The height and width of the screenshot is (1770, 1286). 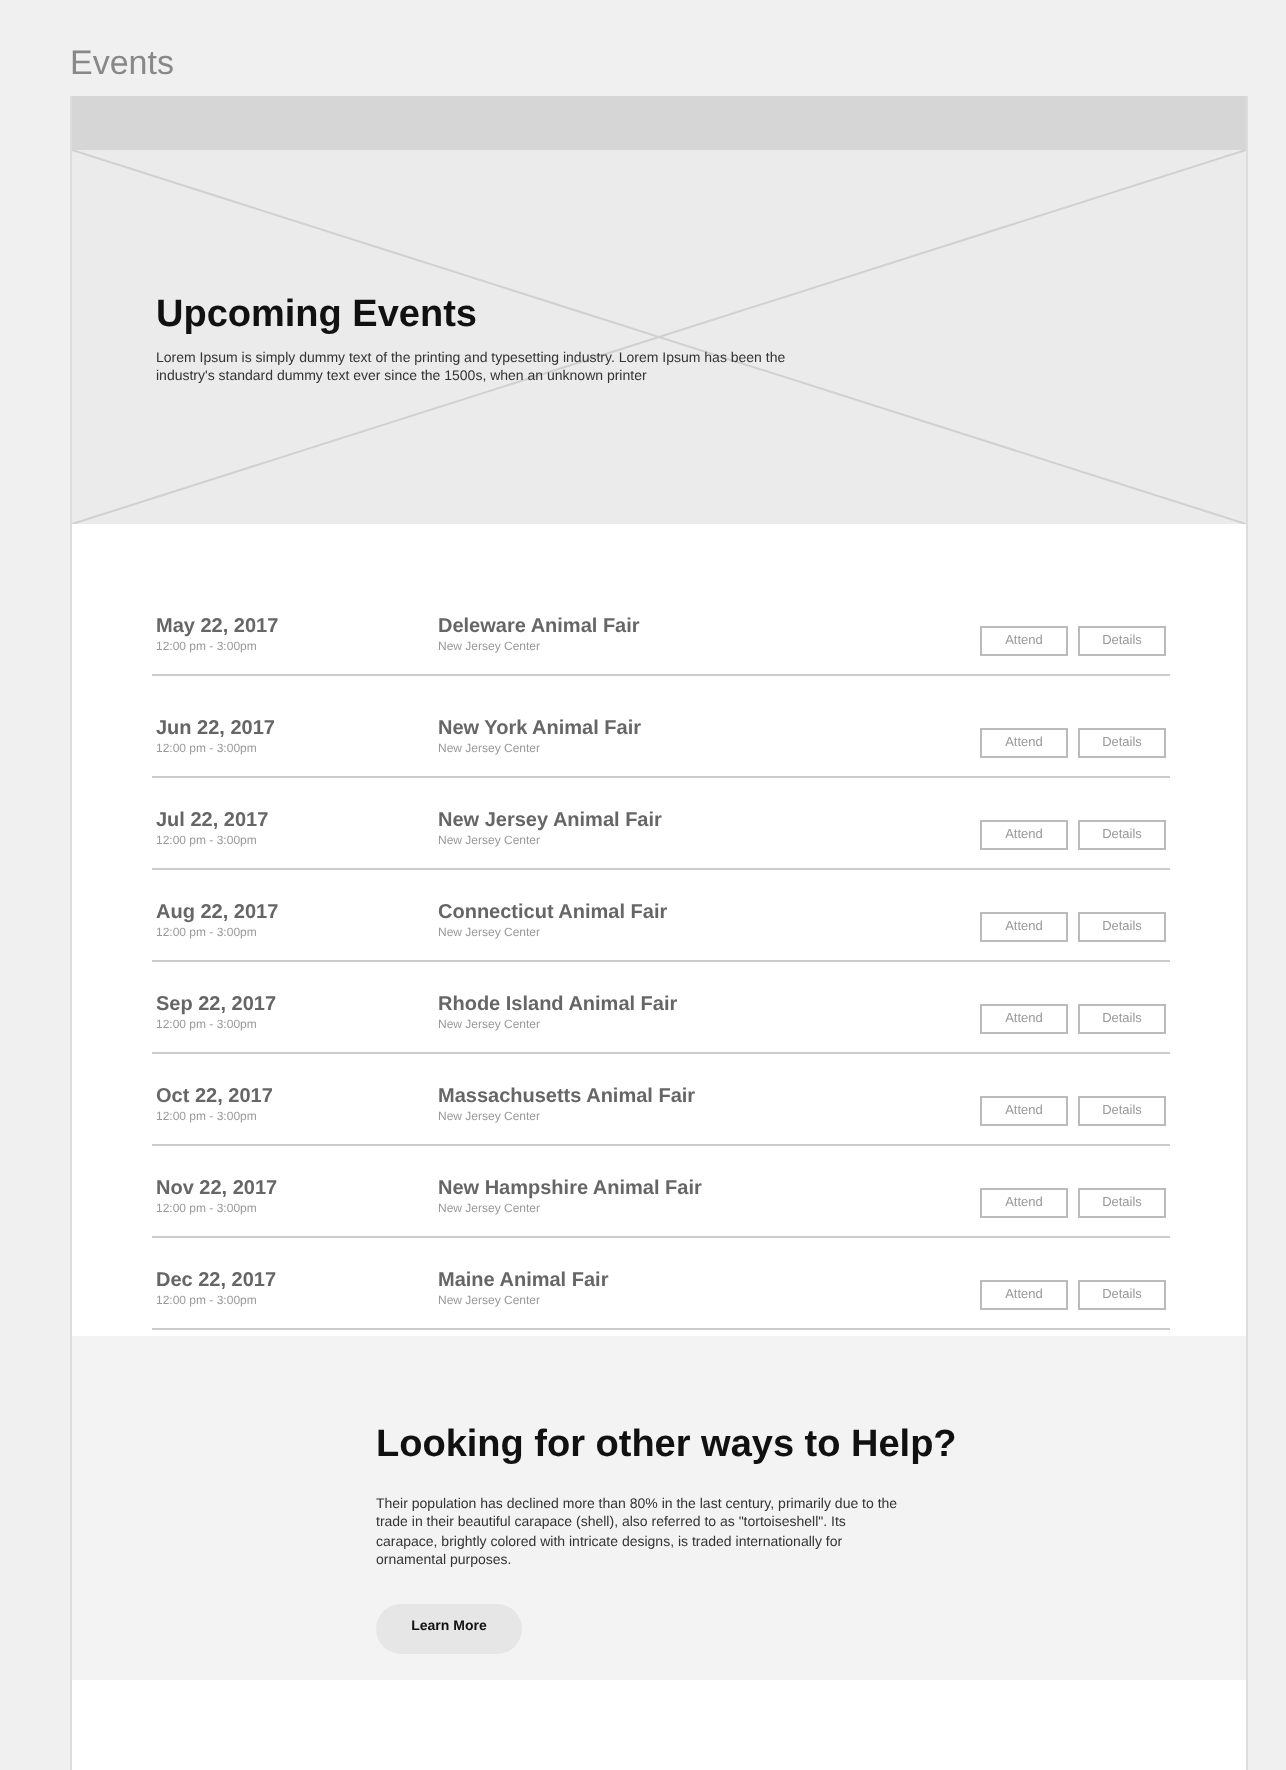 What do you see at coordinates (122, 64) in the screenshot?
I see `page-title: Events` at bounding box center [122, 64].